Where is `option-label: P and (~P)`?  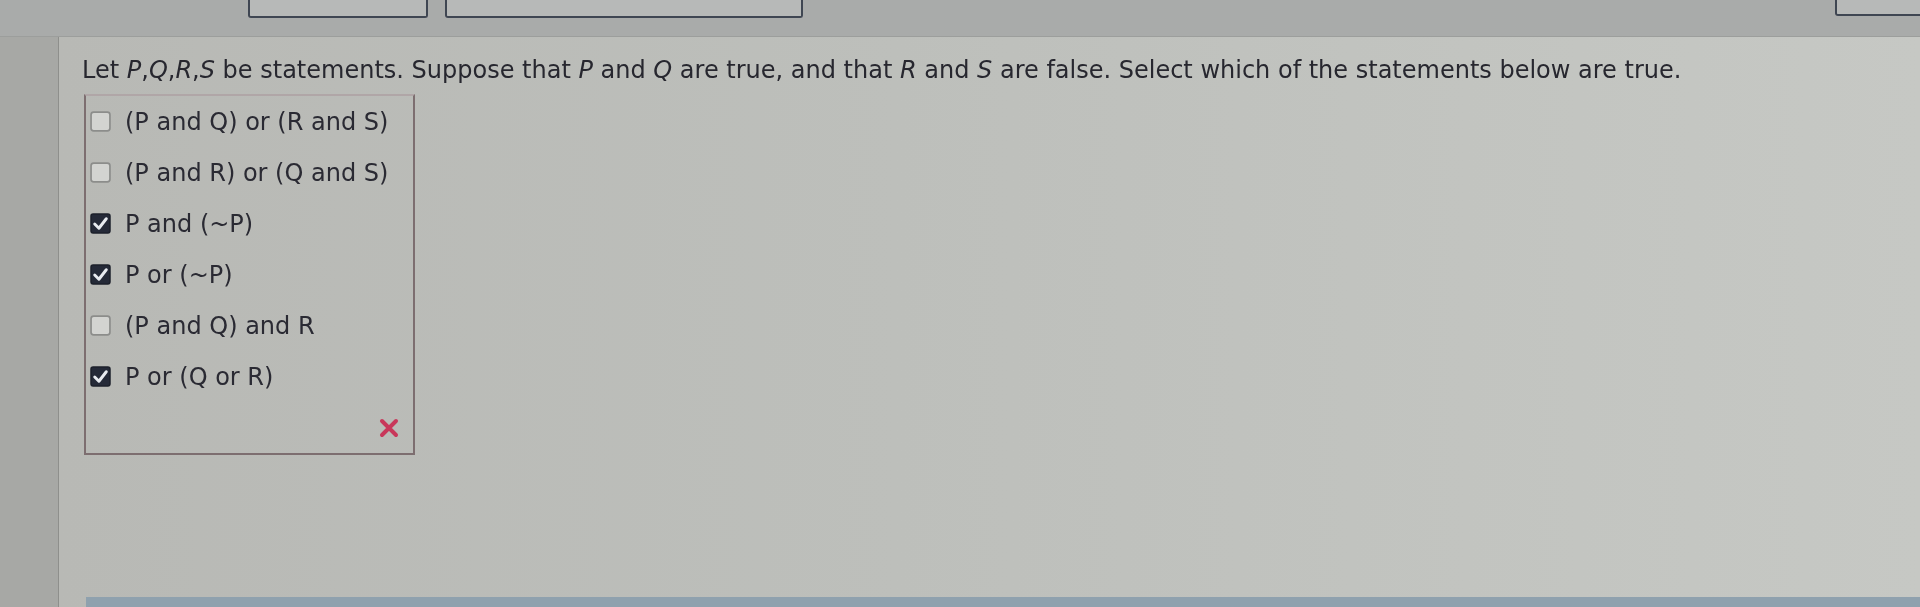 option-label: P and (~P) is located at coordinates (189, 223).